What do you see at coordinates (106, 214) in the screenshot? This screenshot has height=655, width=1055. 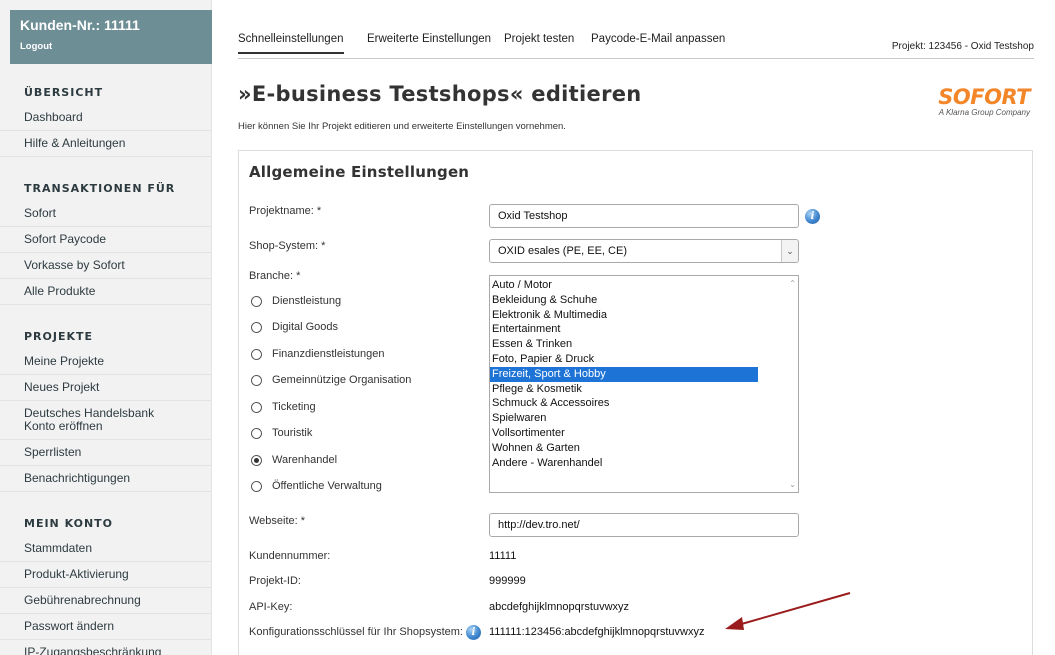 I see `sidebar-item: Sofort` at bounding box center [106, 214].